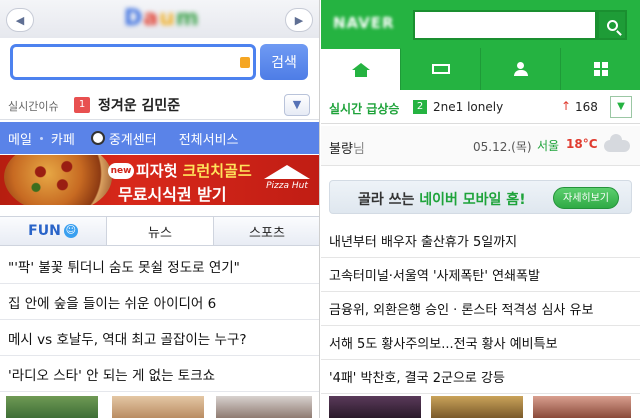 The height and width of the screenshot is (418, 640). What do you see at coordinates (70, 231) in the screenshot?
I see `smile-icon: ☺` at bounding box center [70, 231].